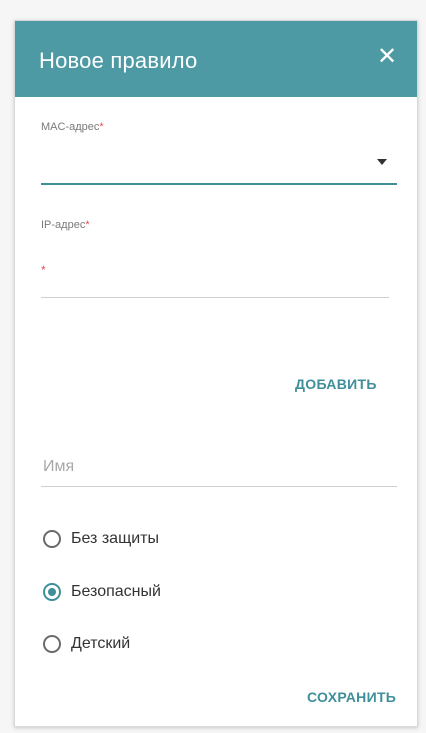 This screenshot has height=733, width=426. I want to click on radio-button-checked-icon, so click(52, 592).